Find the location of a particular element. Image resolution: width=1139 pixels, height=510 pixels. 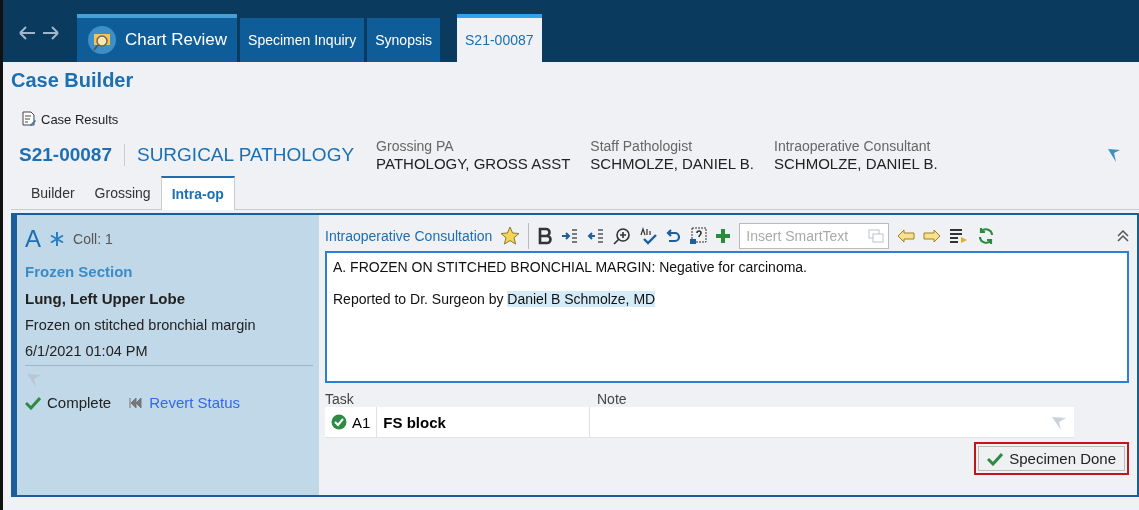

task-name: FS block is located at coordinates (484, 422).